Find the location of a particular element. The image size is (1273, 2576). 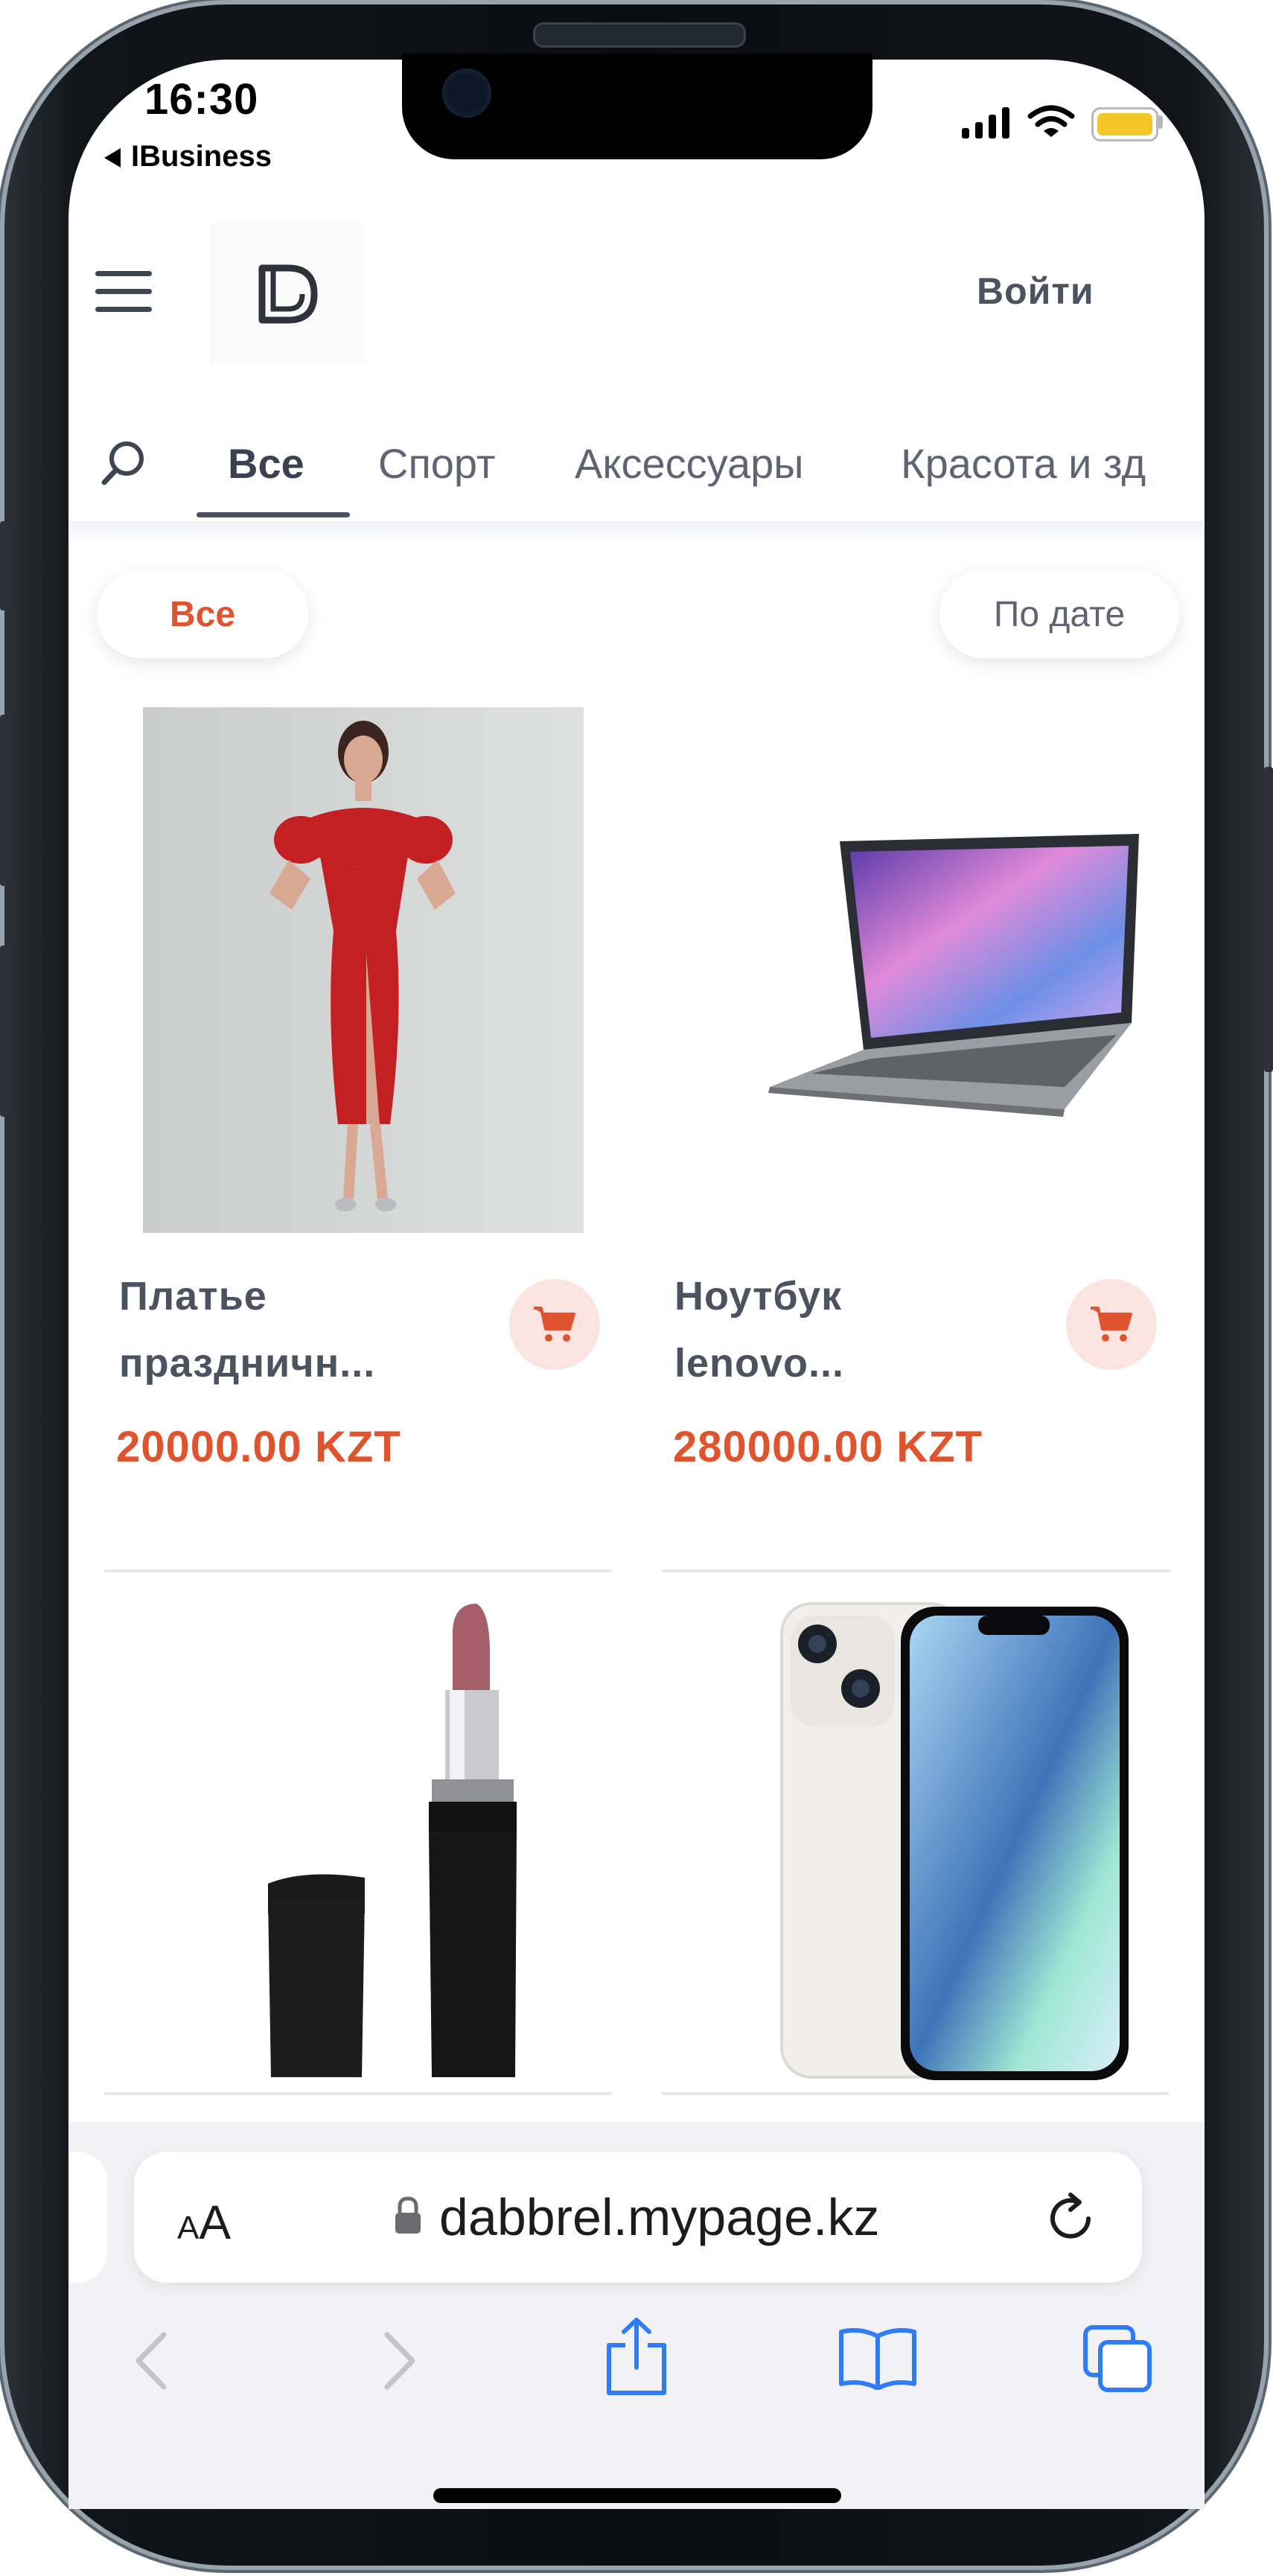

text-size-button: AA is located at coordinates (204, 2222).